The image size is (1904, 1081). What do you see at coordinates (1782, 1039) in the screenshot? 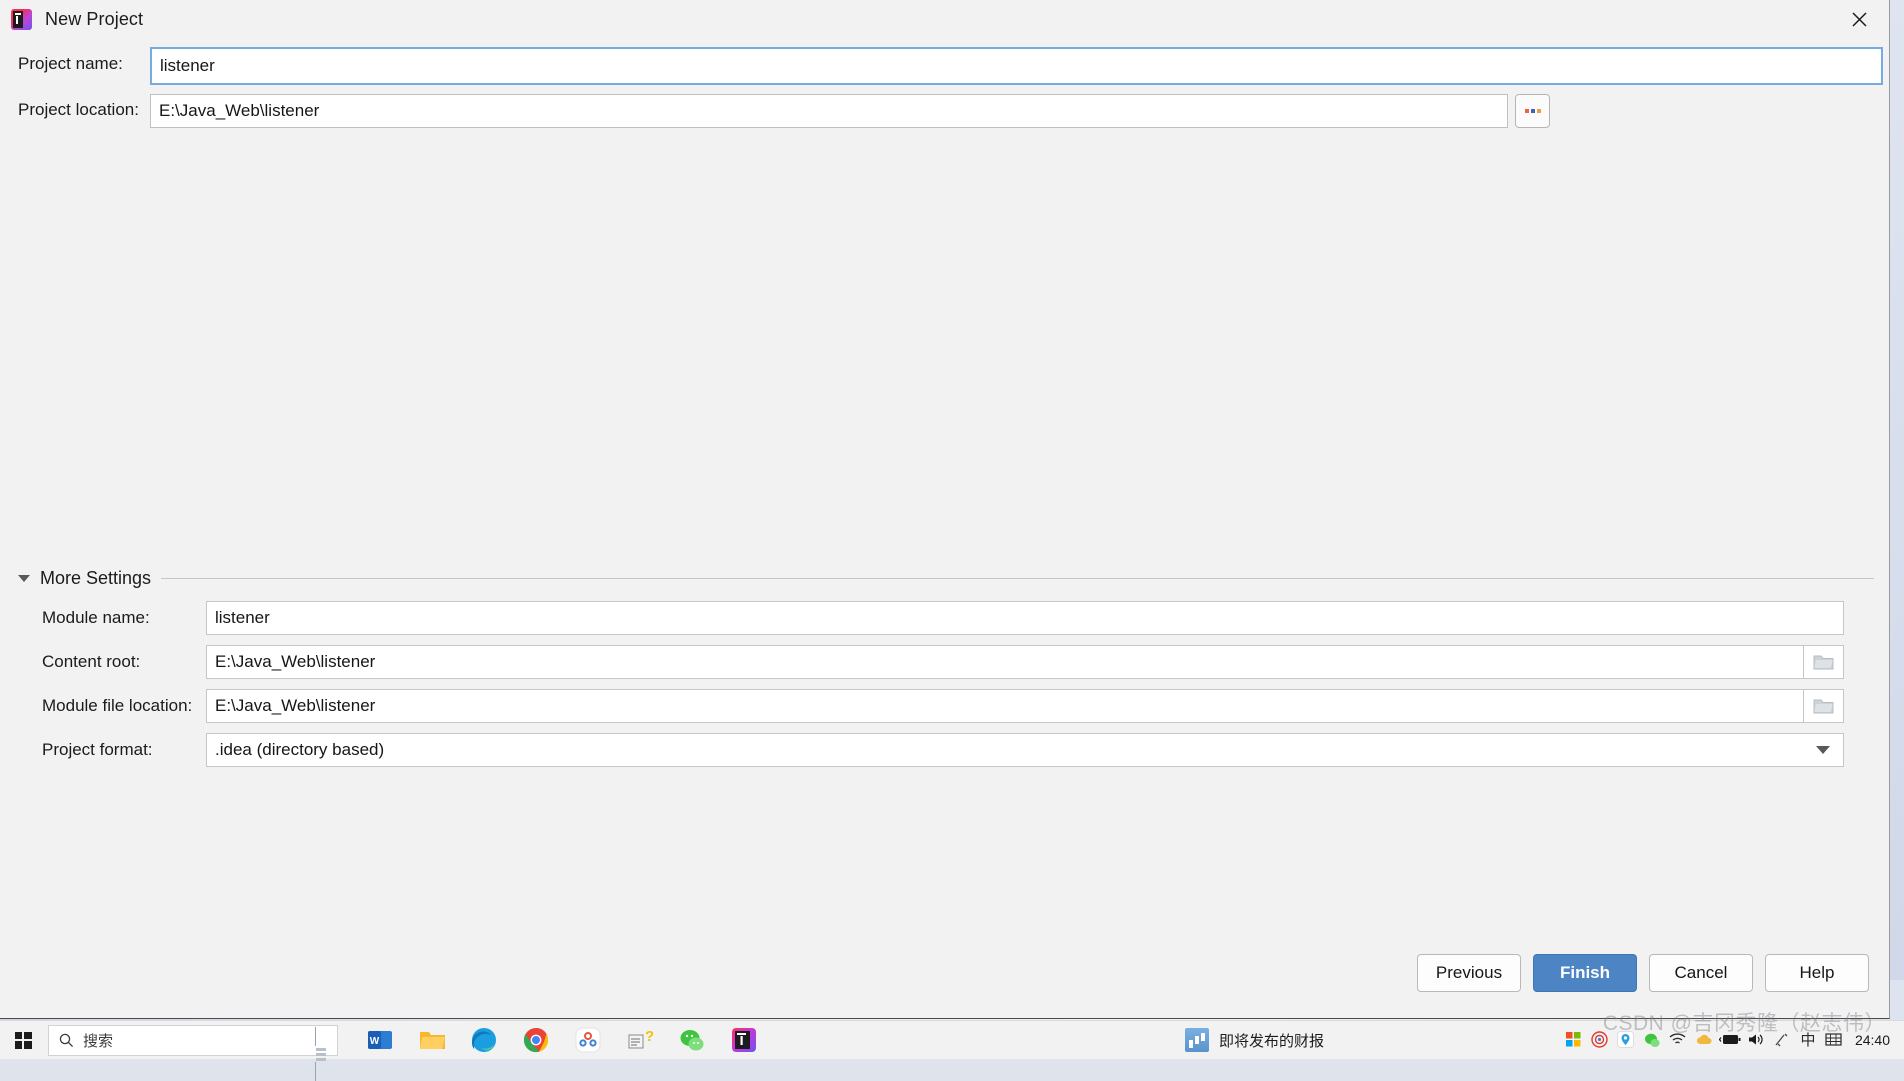
I see `ime-tool-icon` at bounding box center [1782, 1039].